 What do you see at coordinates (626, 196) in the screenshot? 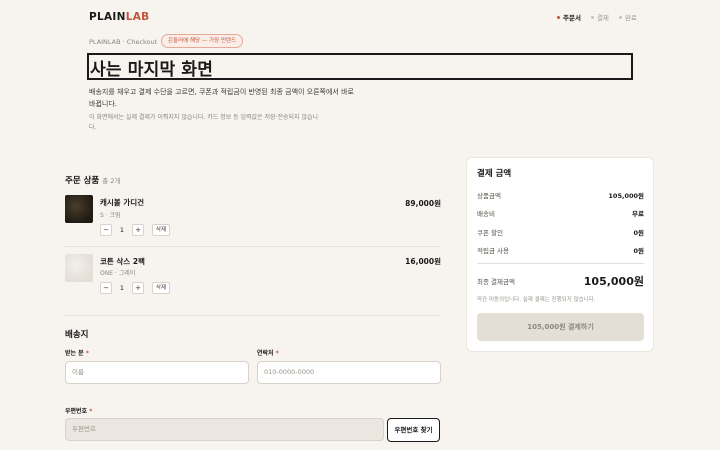
I see `summary-value: 105,000원` at bounding box center [626, 196].